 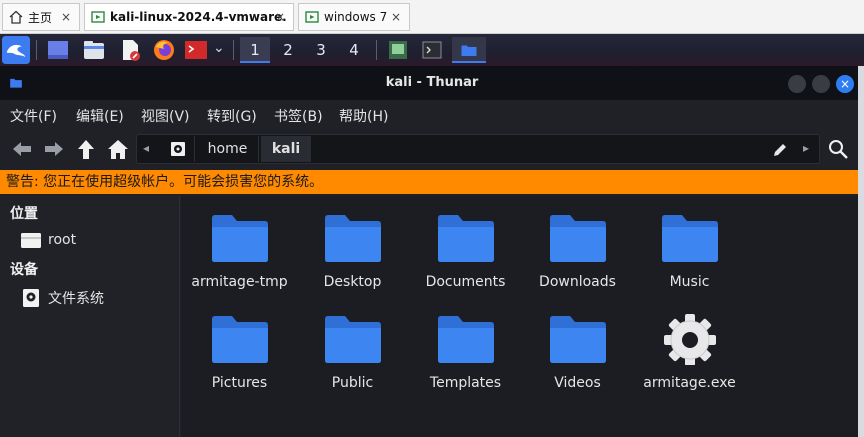 I want to click on sidebar-item-root: root, so click(x=48, y=240).